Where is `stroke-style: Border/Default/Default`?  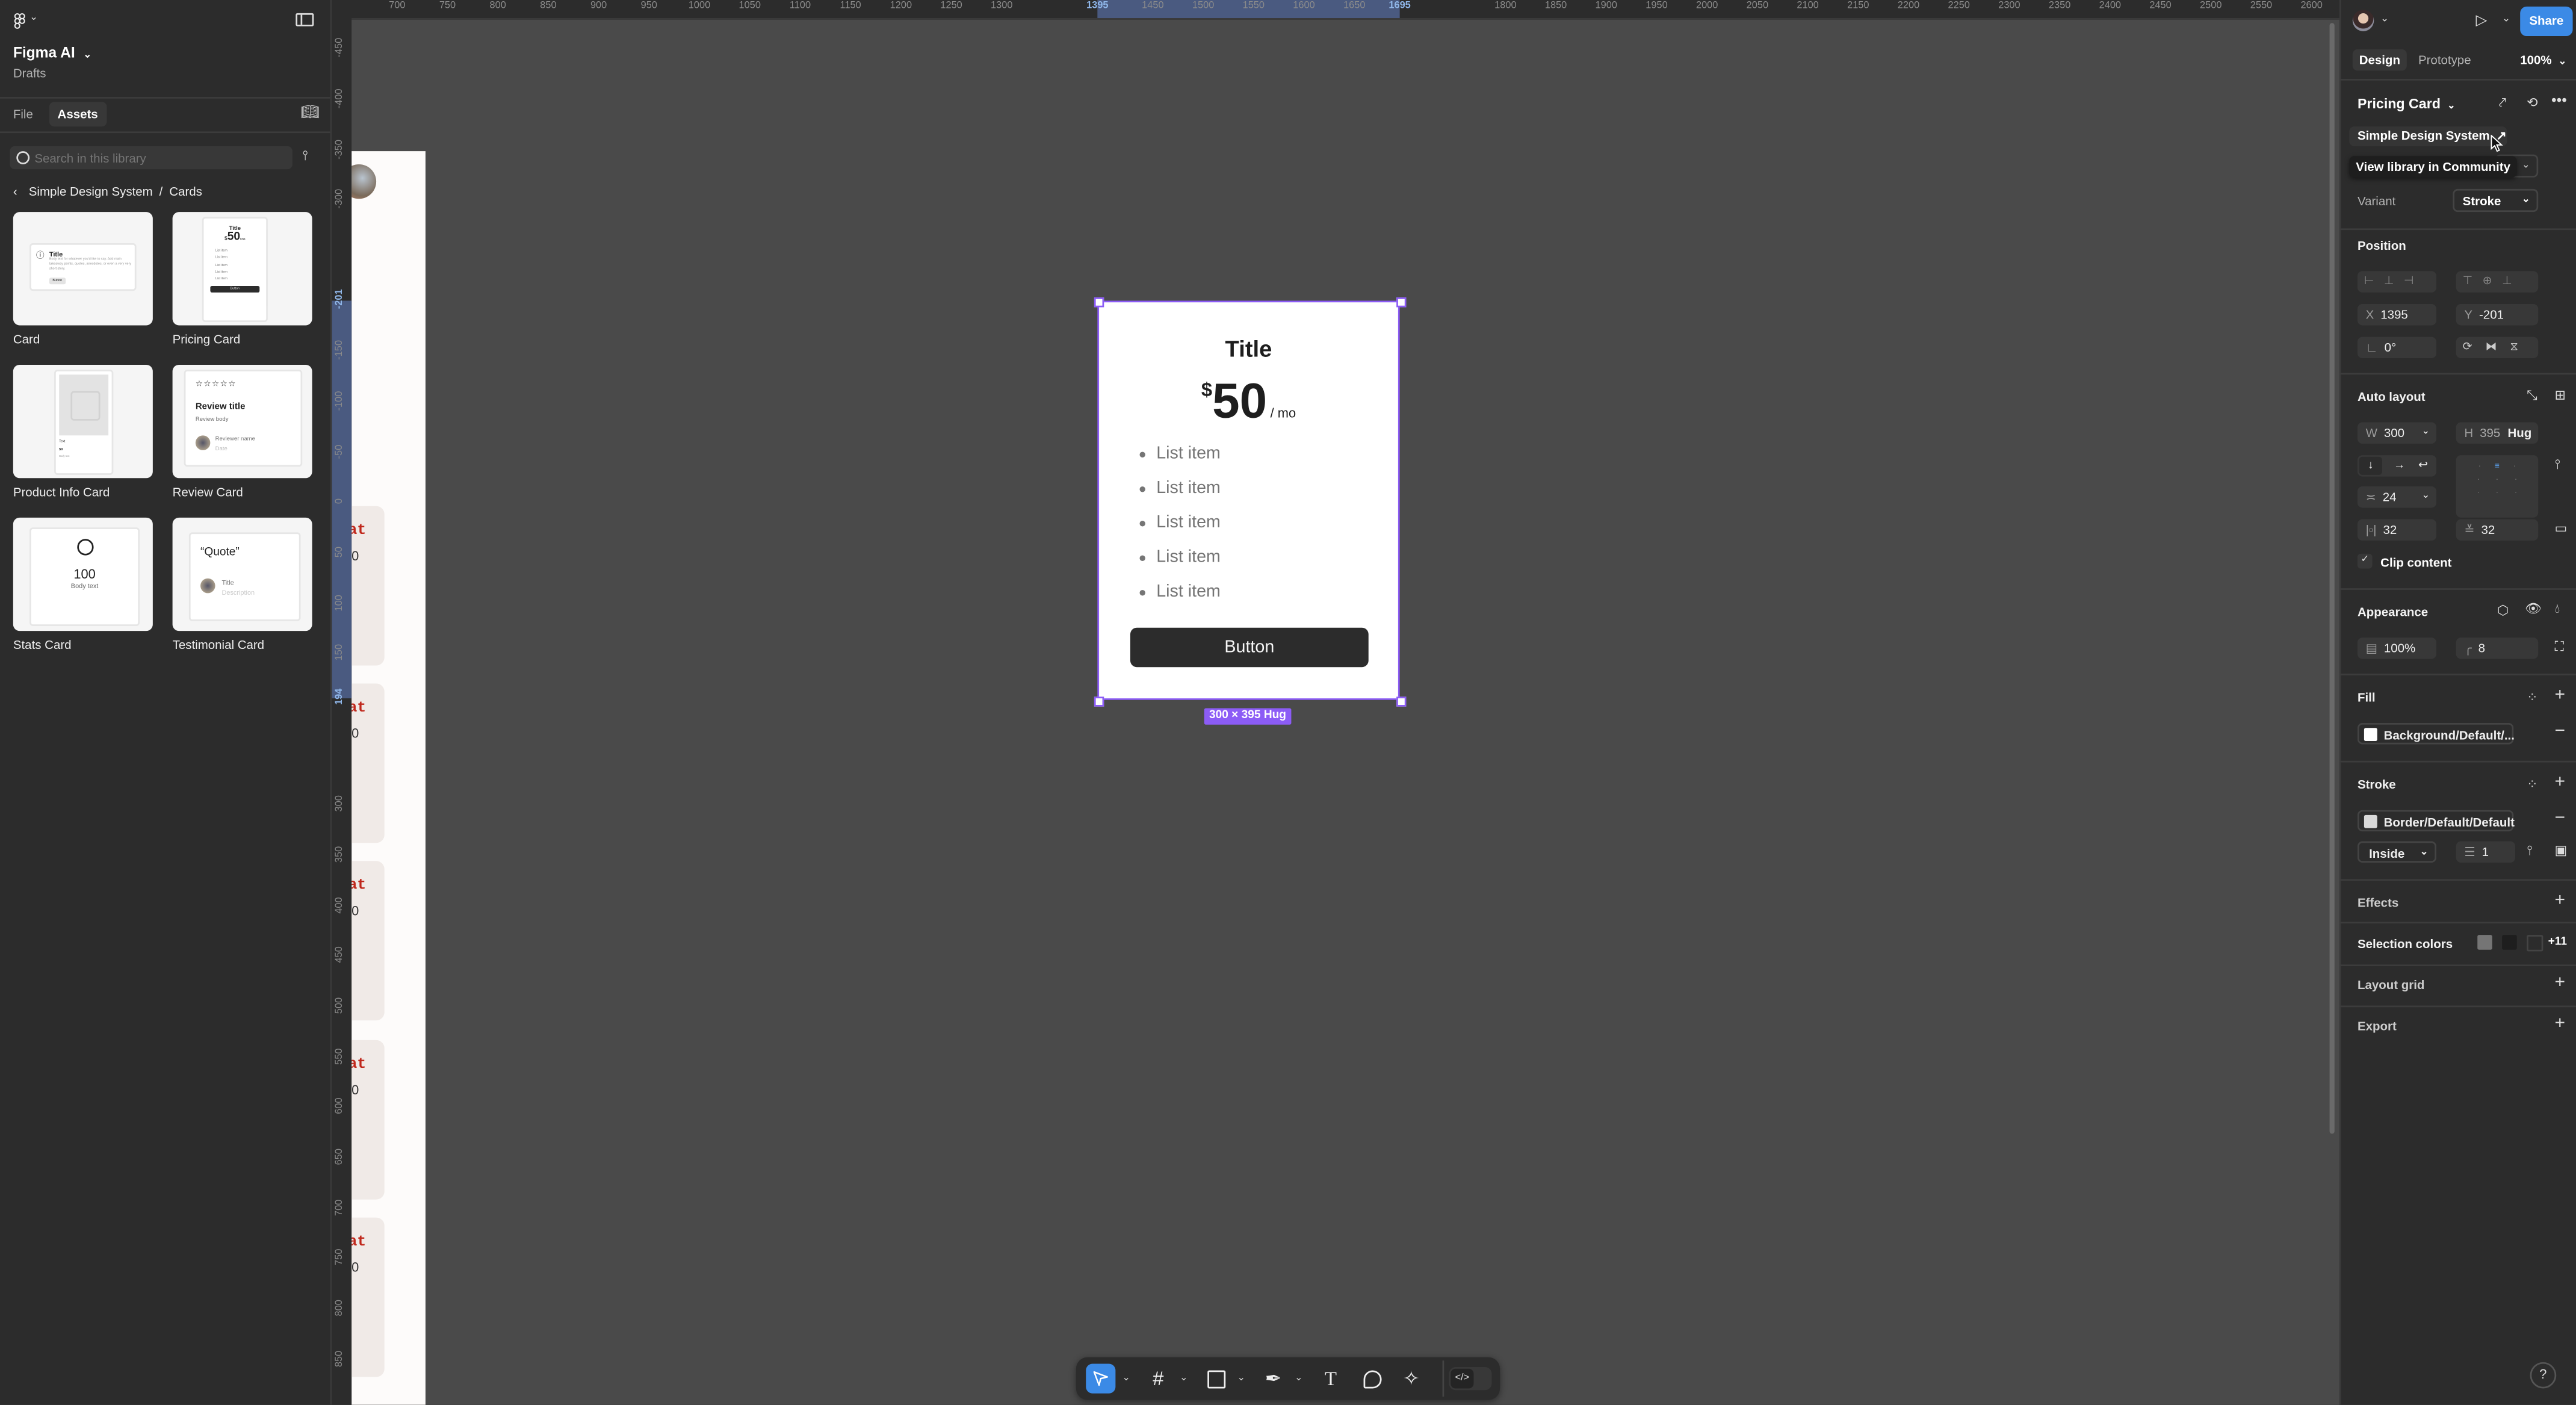 stroke-style: Border/Default/Default is located at coordinates (2436, 821).